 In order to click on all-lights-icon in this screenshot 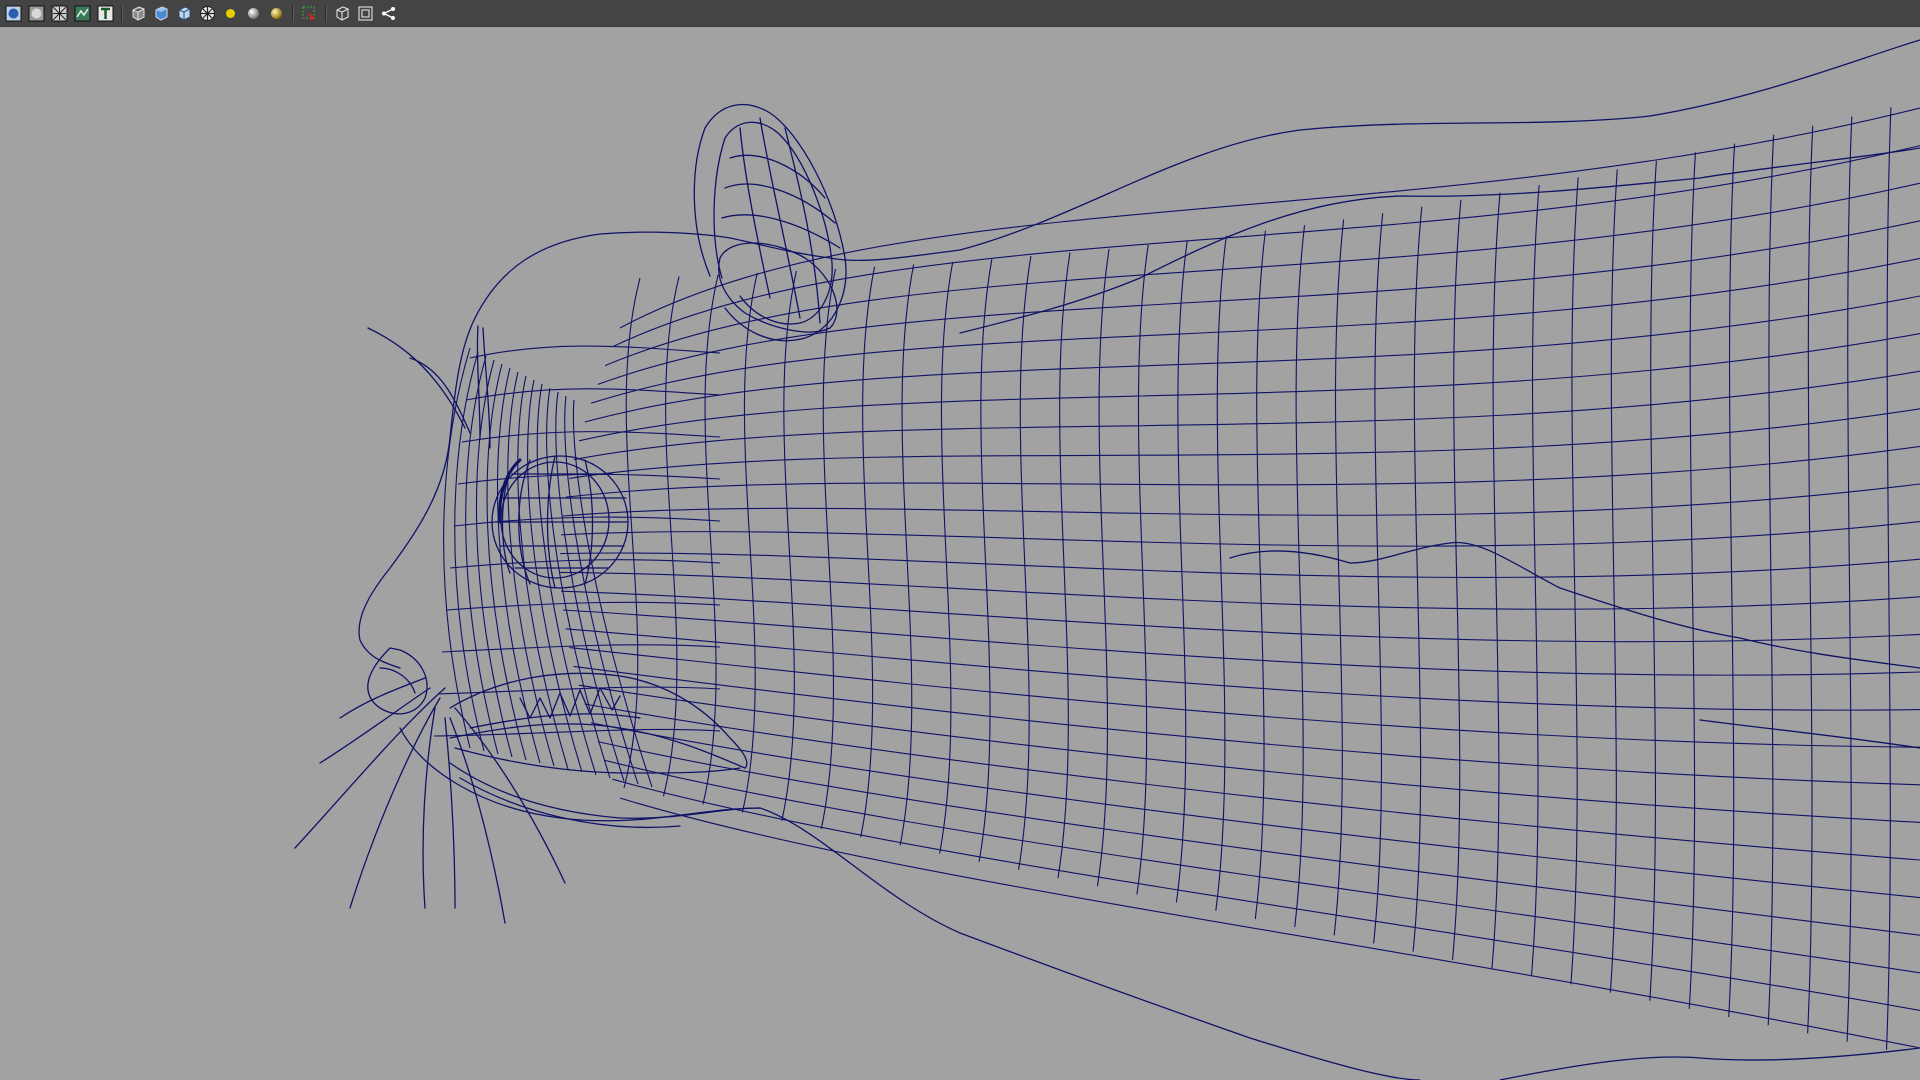, I will do `click(276, 13)`.